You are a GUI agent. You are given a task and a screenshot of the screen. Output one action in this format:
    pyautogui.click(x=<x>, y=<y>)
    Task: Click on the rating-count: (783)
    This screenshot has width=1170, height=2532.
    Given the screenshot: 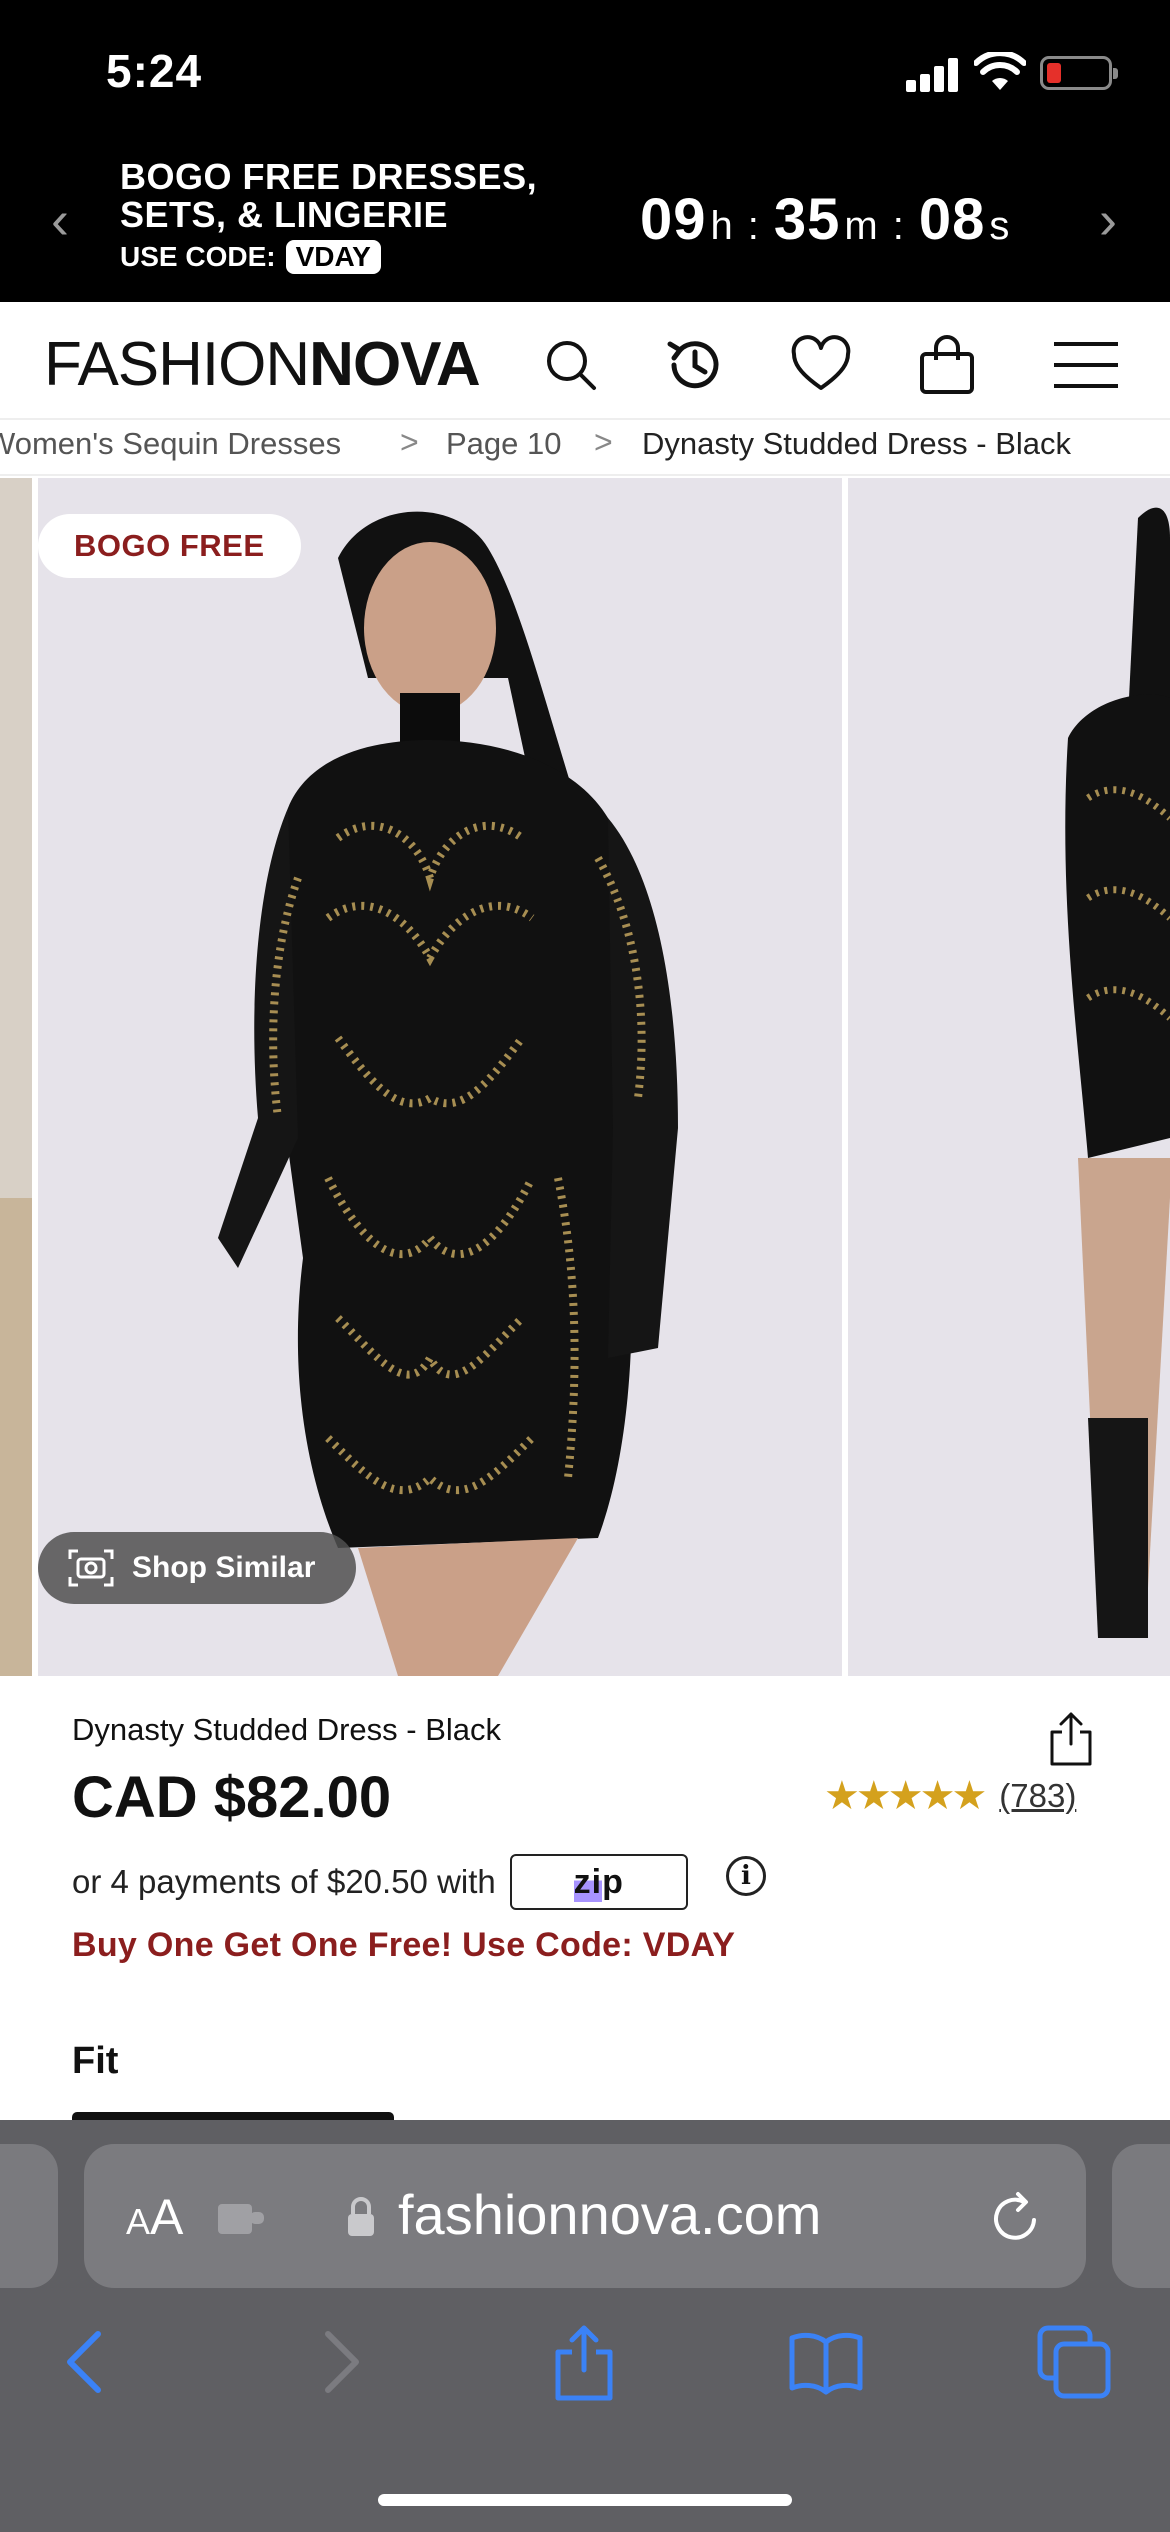 What is the action you would take?
    pyautogui.click(x=1037, y=1796)
    